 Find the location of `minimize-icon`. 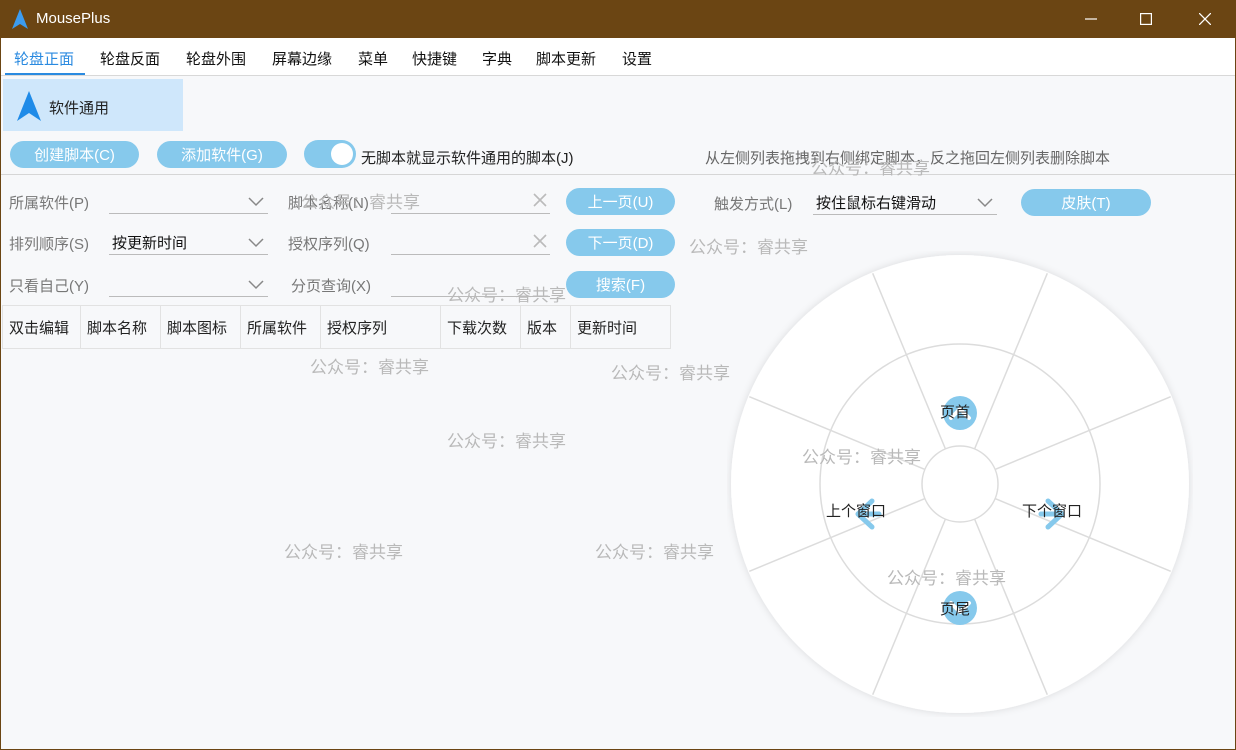

minimize-icon is located at coordinates (1091, 19).